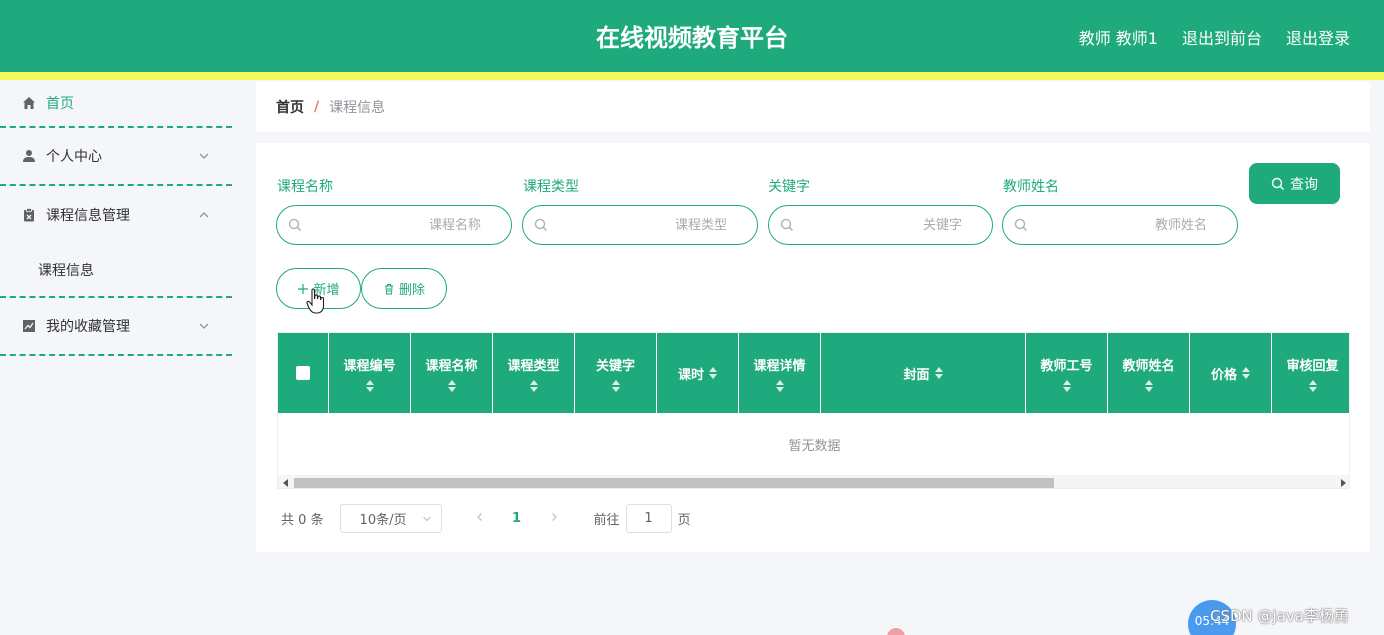 This screenshot has height=635, width=1384. I want to click on chevron-up-icon, so click(204, 215).